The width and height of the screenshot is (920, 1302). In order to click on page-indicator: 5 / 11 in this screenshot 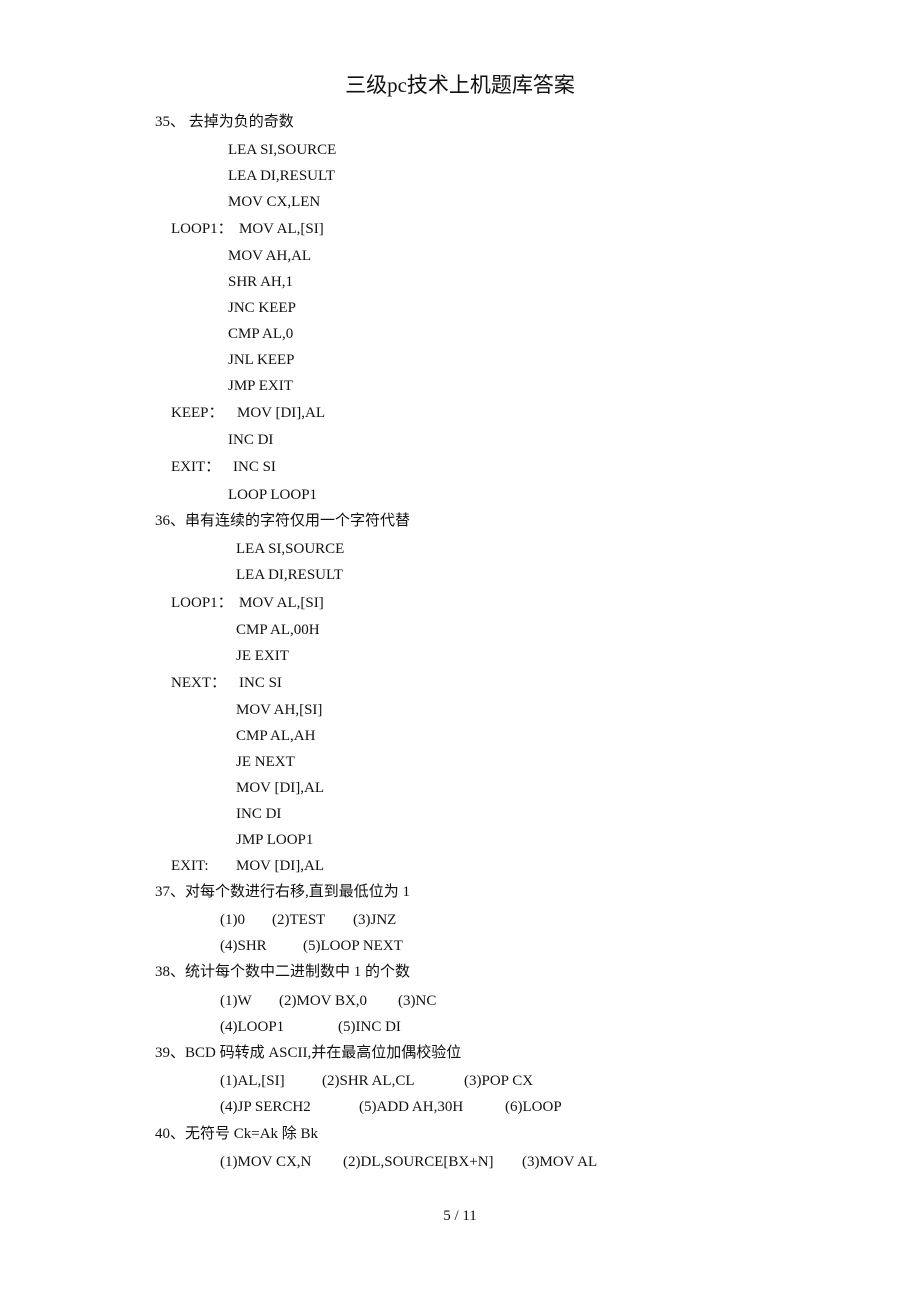, I will do `click(460, 1216)`.